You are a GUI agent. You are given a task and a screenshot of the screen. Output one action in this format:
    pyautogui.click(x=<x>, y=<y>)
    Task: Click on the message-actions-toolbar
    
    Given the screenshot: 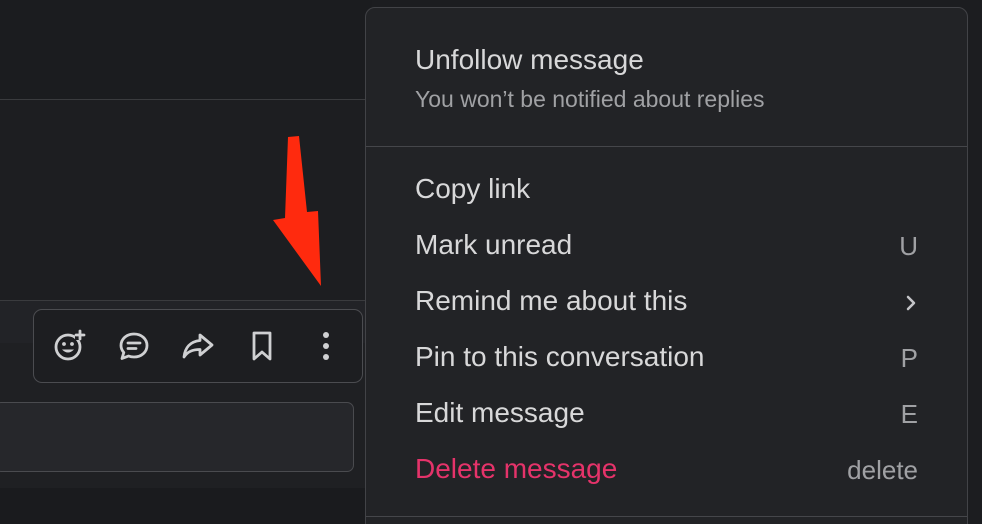 What is the action you would take?
    pyautogui.click(x=198, y=346)
    